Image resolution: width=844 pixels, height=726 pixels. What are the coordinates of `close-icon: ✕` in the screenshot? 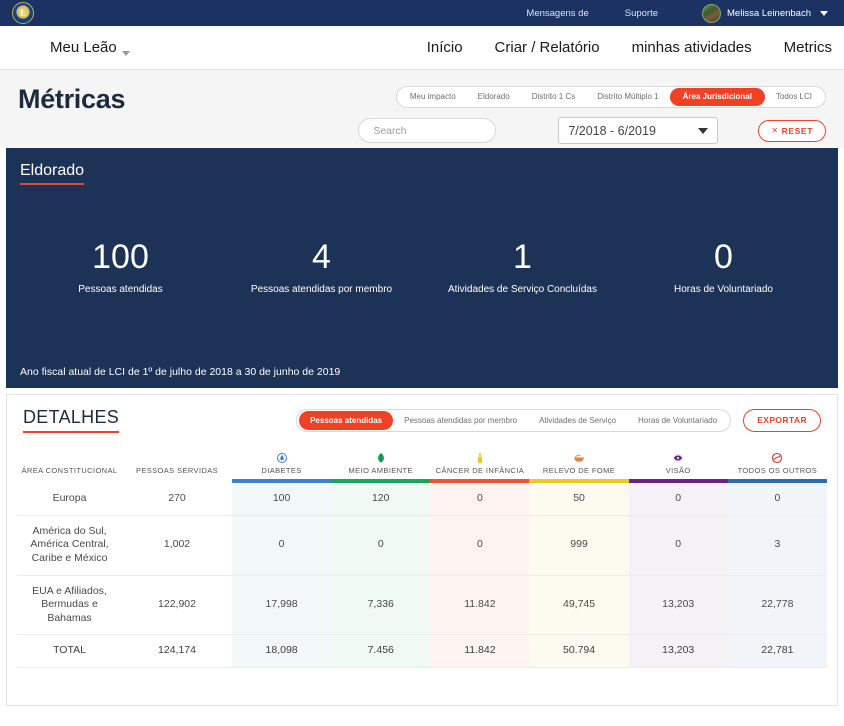 It's located at (775, 130).